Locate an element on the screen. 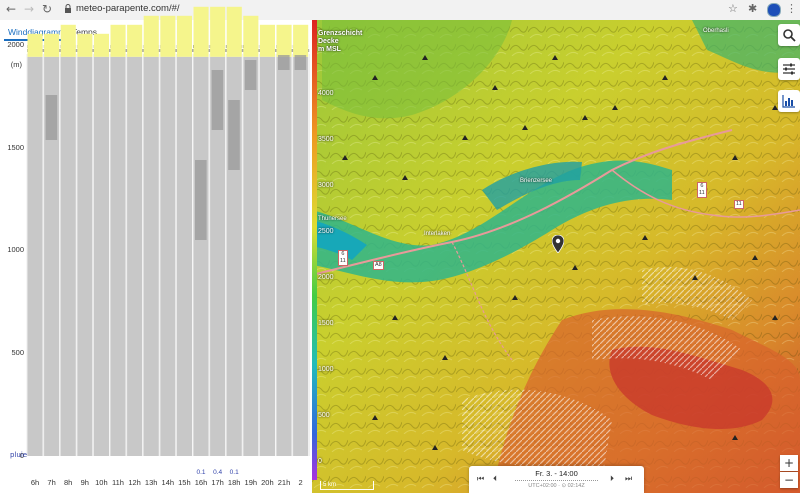  color-scale-tick: 0 is located at coordinates (320, 461).